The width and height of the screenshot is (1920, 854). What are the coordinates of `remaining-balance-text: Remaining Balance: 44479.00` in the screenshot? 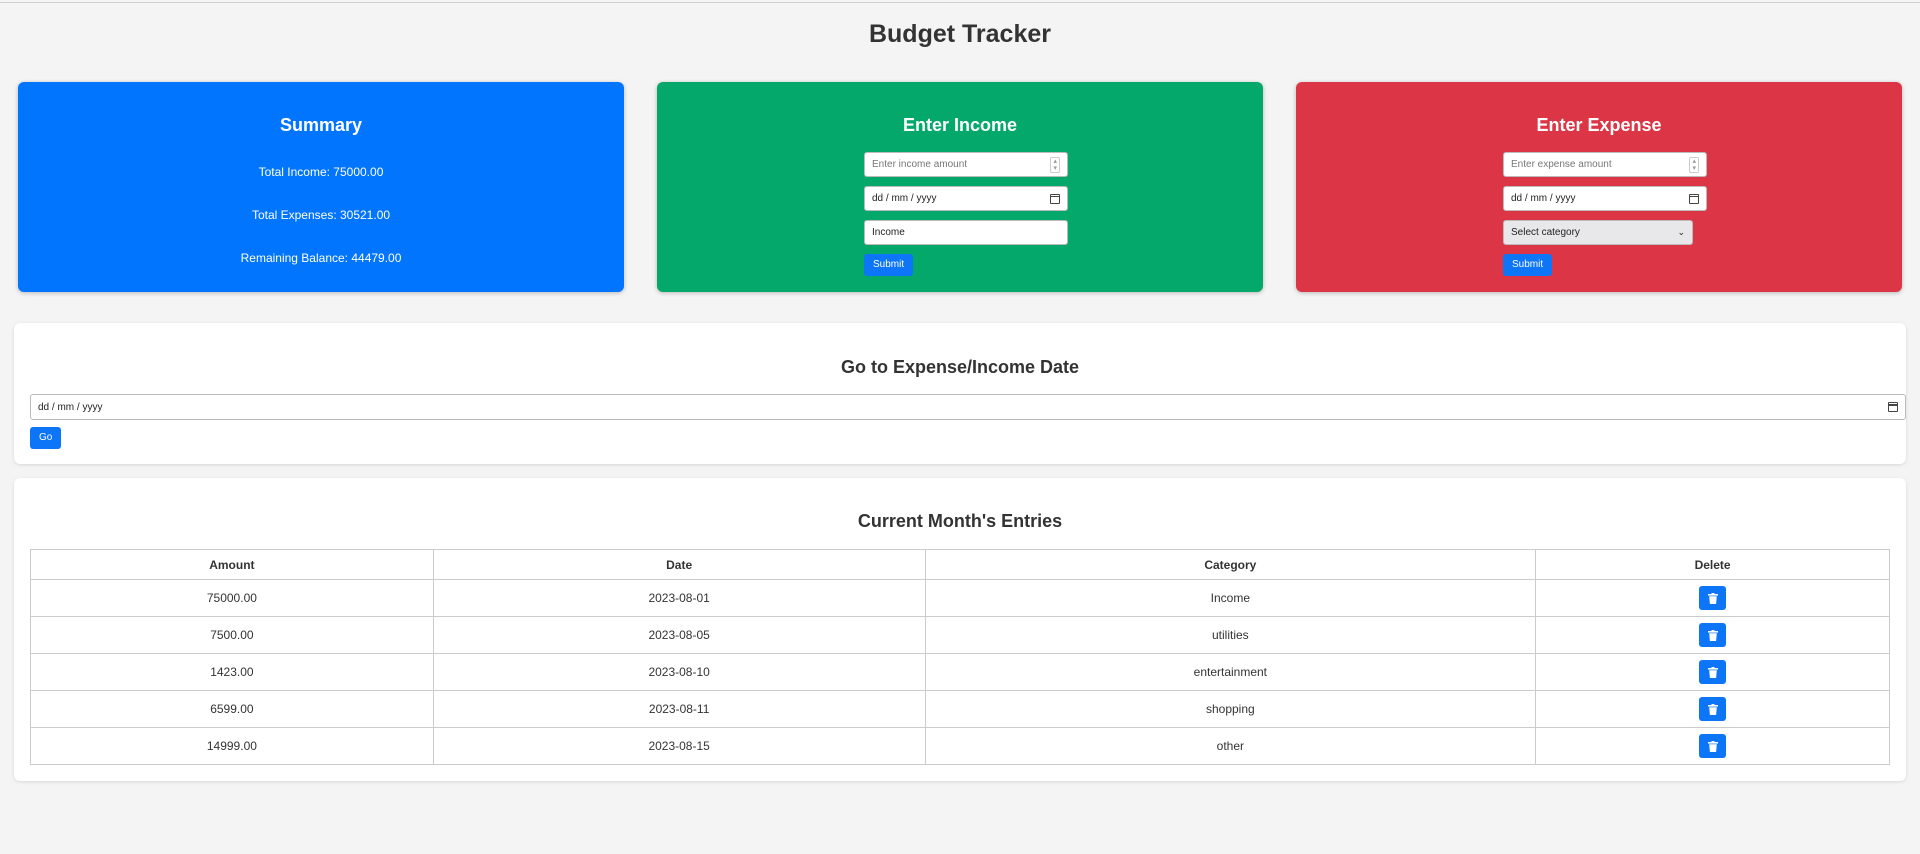 It's located at (321, 258).